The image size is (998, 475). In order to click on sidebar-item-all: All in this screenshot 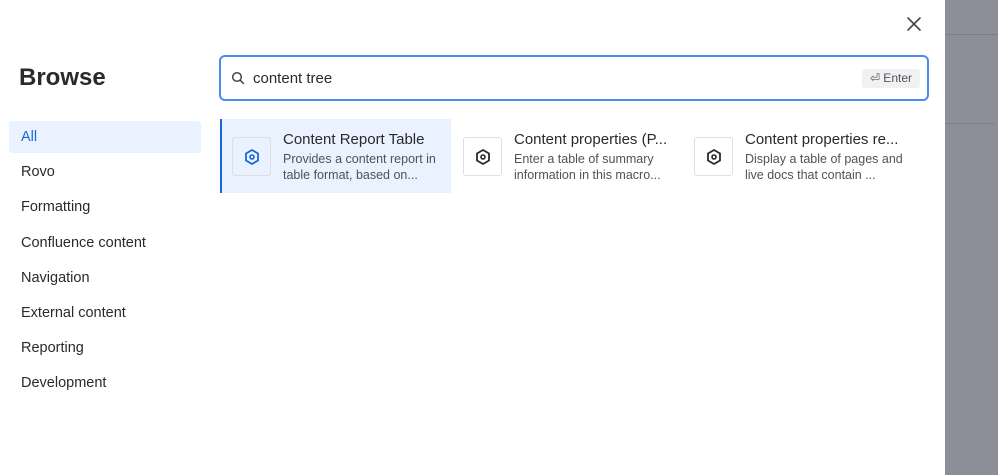, I will do `click(105, 137)`.